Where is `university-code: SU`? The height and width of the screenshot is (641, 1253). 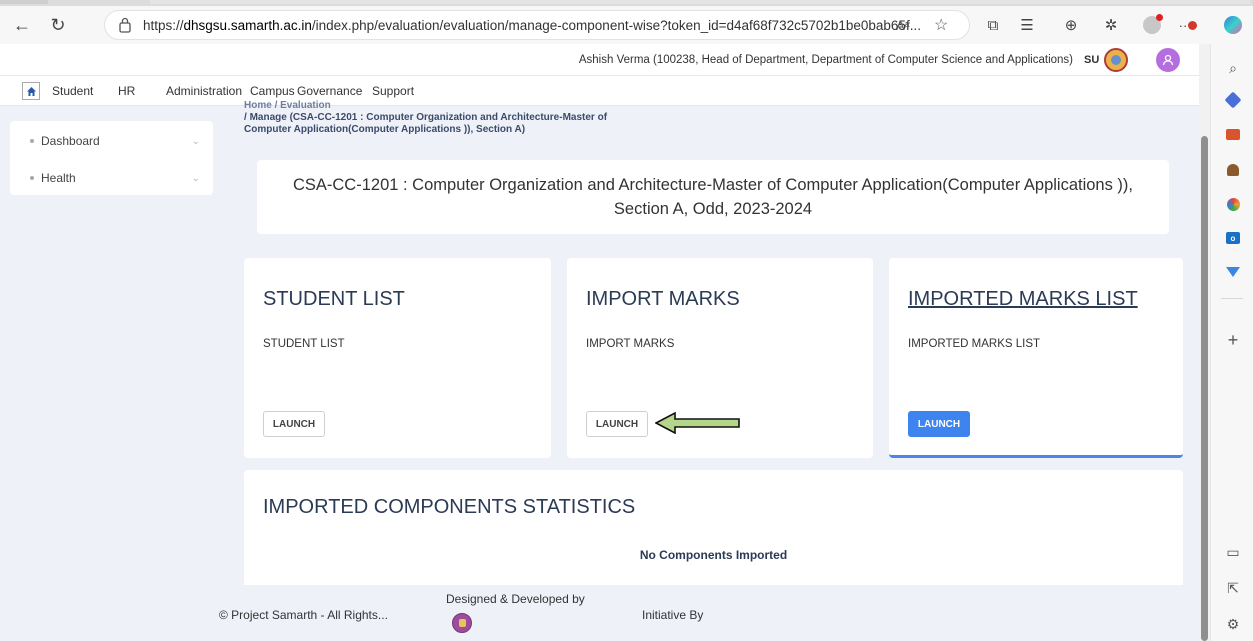 university-code: SU is located at coordinates (1091, 60).